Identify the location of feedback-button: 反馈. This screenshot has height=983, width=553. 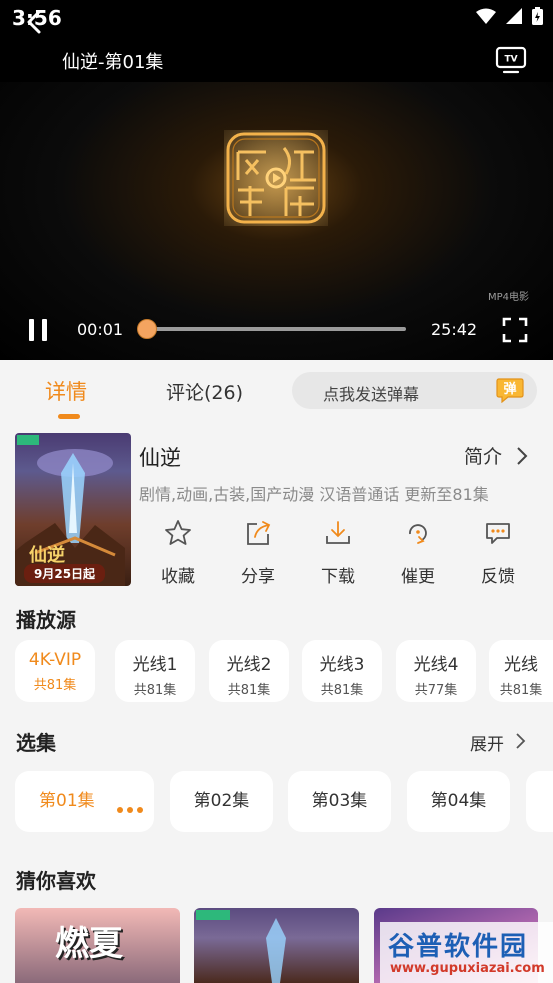
(498, 552).